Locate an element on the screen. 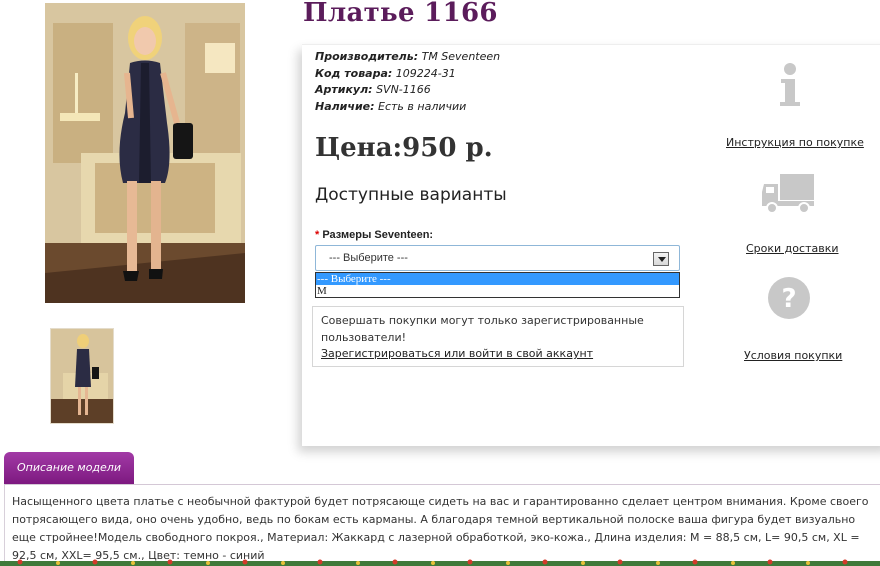  required-mark: * is located at coordinates (317, 235).